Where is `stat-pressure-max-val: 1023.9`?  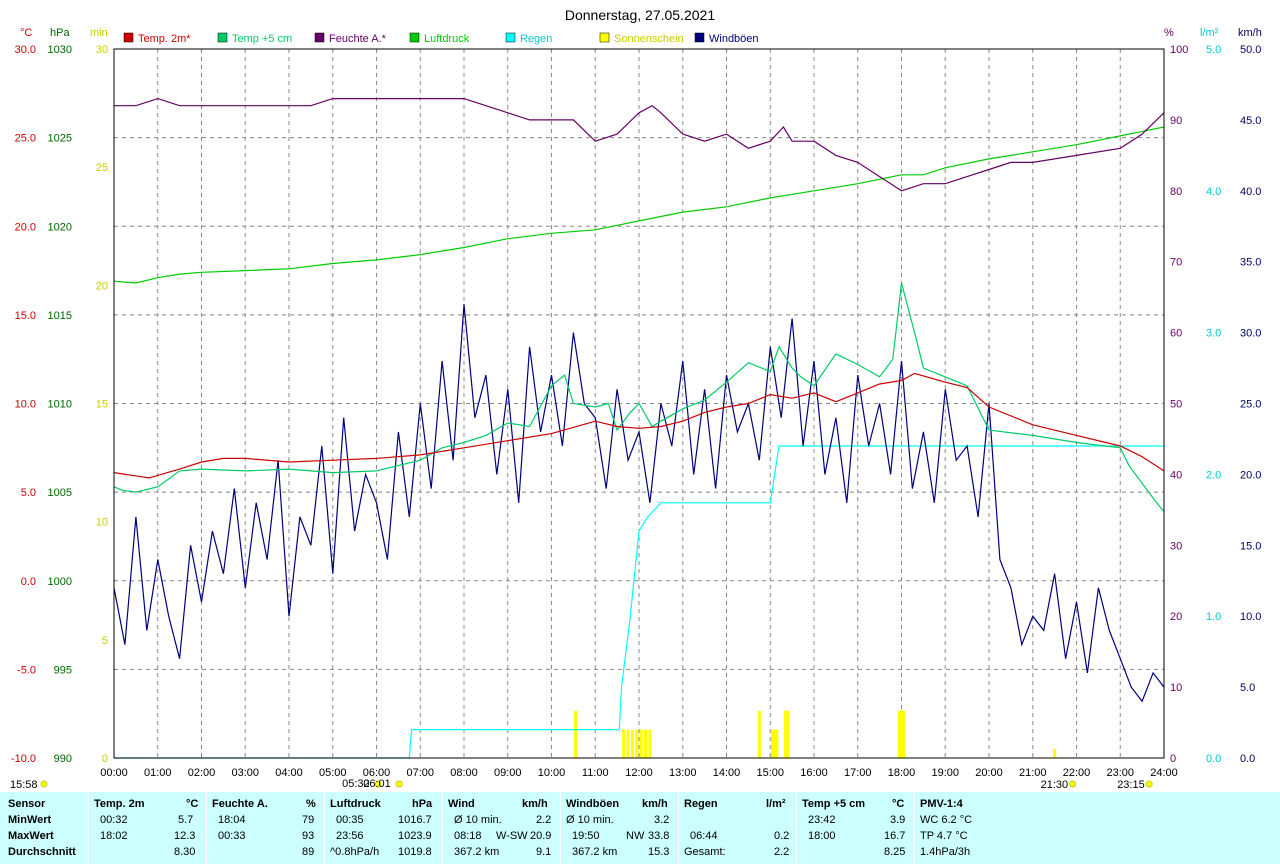 stat-pressure-max-val: 1023.9 is located at coordinates (415, 836).